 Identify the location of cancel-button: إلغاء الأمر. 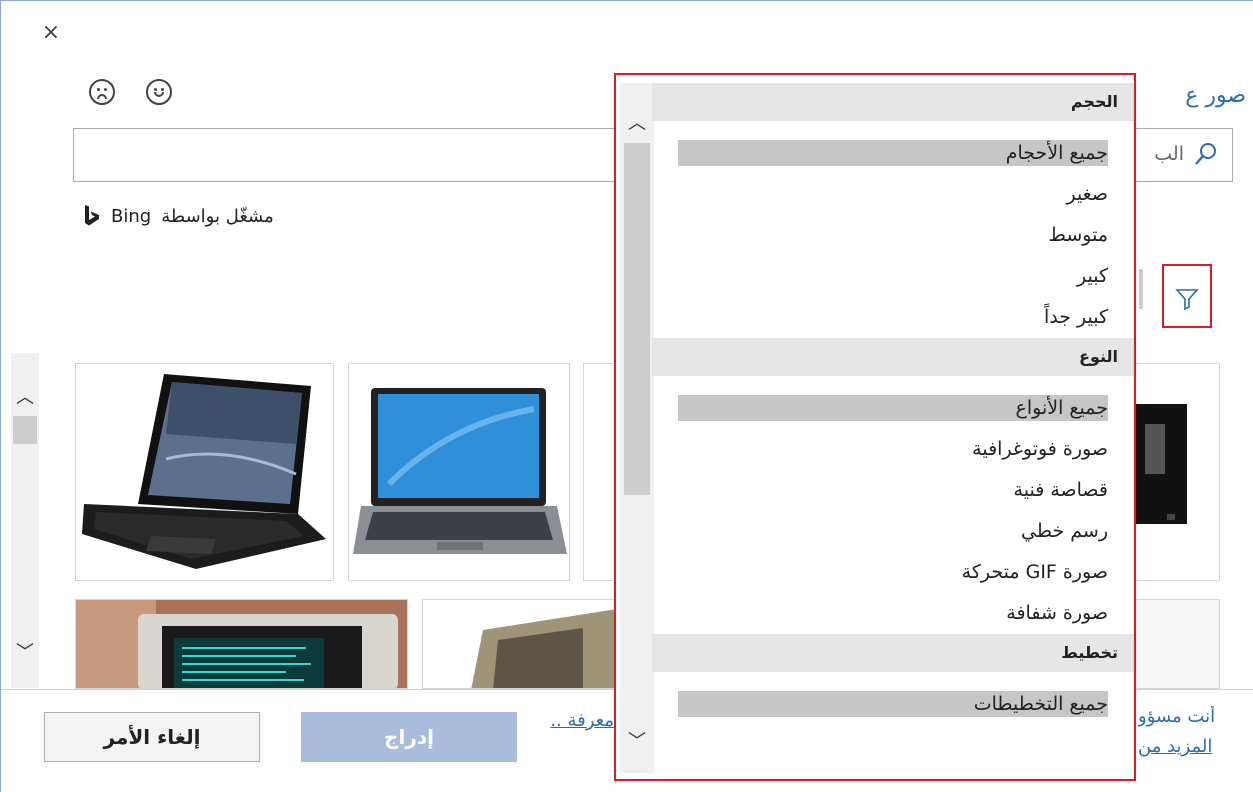
(152, 737).